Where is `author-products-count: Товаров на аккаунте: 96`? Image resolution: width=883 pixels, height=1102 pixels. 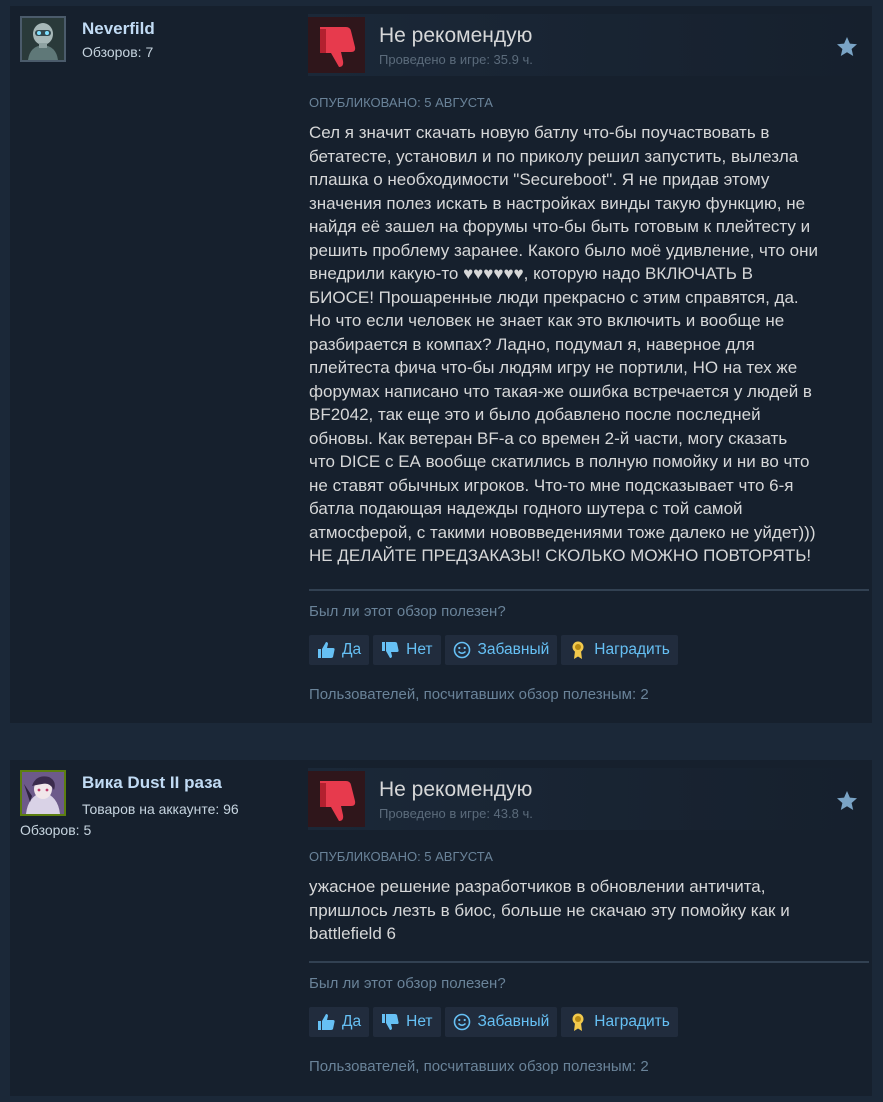 author-products-count: Товаров на аккаунте: 96 is located at coordinates (160, 809).